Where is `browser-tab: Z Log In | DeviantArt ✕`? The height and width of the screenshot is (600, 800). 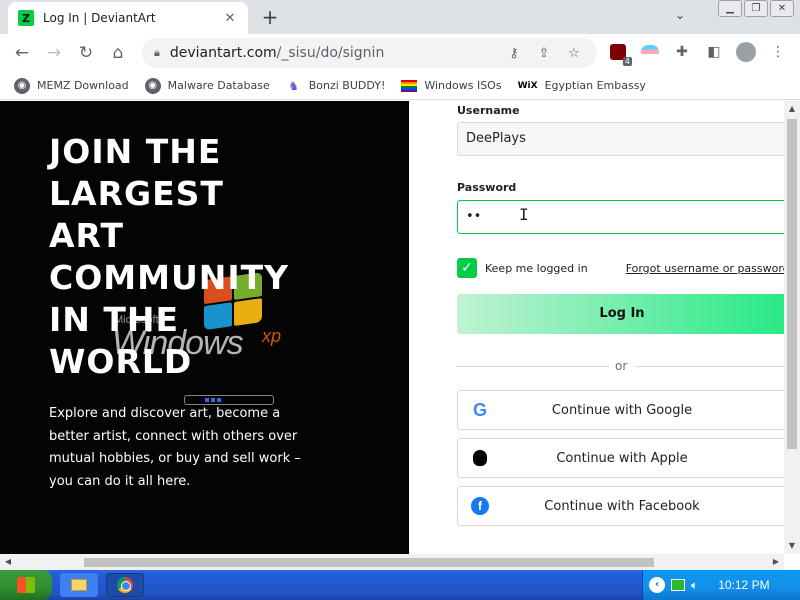 browser-tab: Z Log In | DeviantArt ✕ is located at coordinates (128, 18).